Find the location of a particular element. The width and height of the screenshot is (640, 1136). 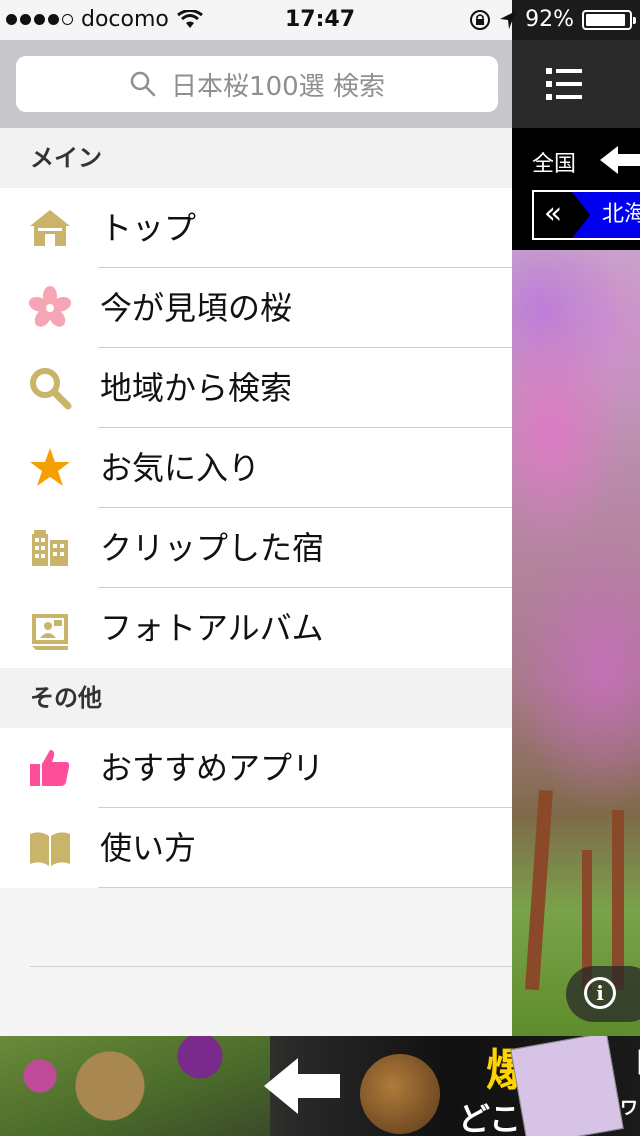

ad-bracket: 「 is located at coordinates (627, 1065).